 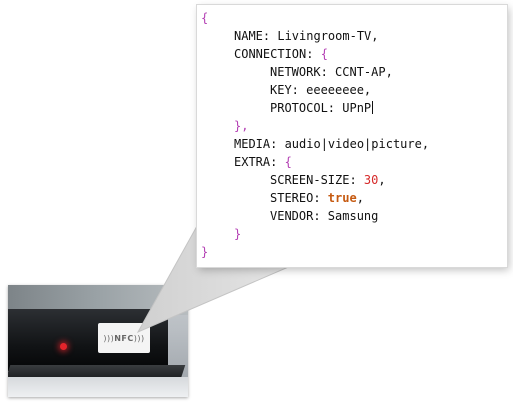 What do you see at coordinates (139, 338) in the screenshot?
I see `nfc-wave-right-icon: )))` at bounding box center [139, 338].